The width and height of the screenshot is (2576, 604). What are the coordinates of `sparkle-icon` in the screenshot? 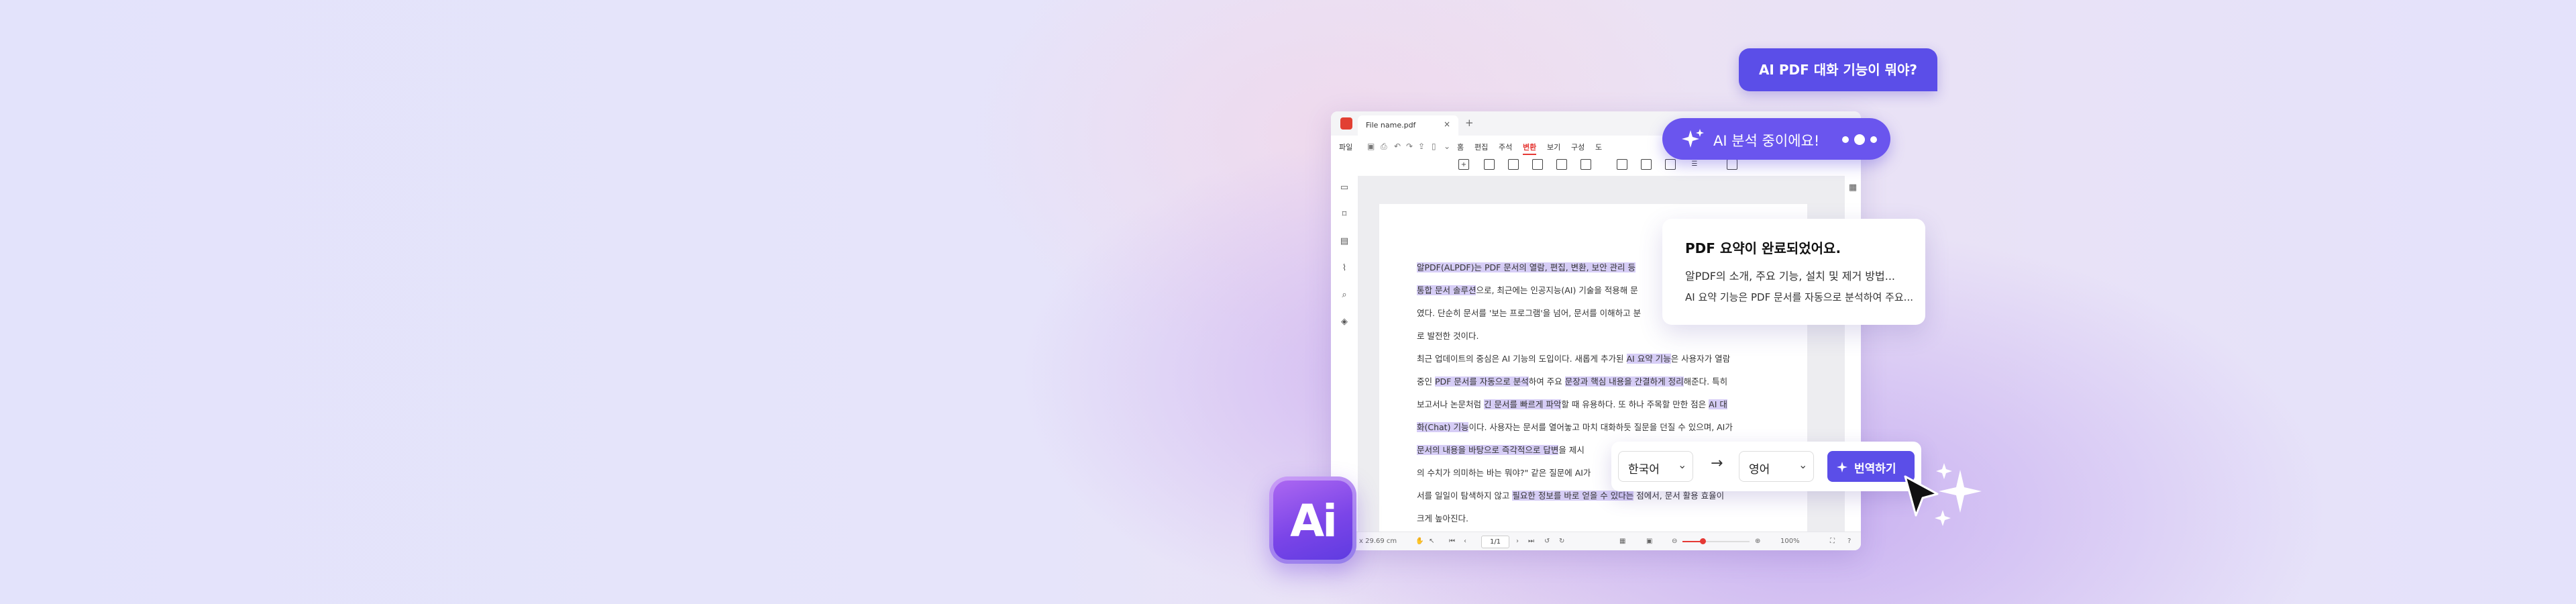 It's located at (1693, 138).